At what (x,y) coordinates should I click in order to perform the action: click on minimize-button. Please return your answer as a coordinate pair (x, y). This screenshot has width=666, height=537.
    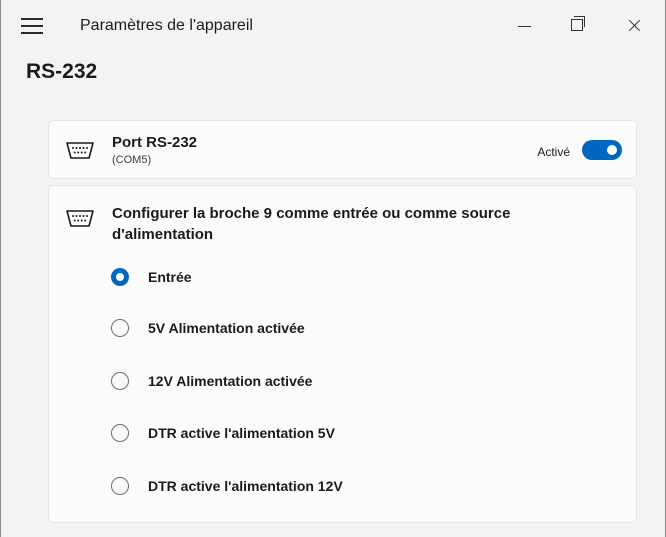
    Looking at the image, I should click on (524, 26).